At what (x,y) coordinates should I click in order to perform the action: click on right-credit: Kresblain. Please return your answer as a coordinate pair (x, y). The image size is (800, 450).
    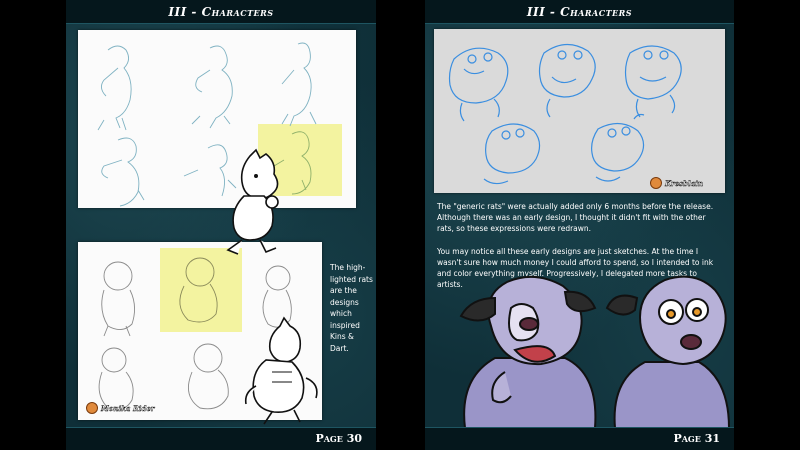
    Looking at the image, I should click on (676, 183).